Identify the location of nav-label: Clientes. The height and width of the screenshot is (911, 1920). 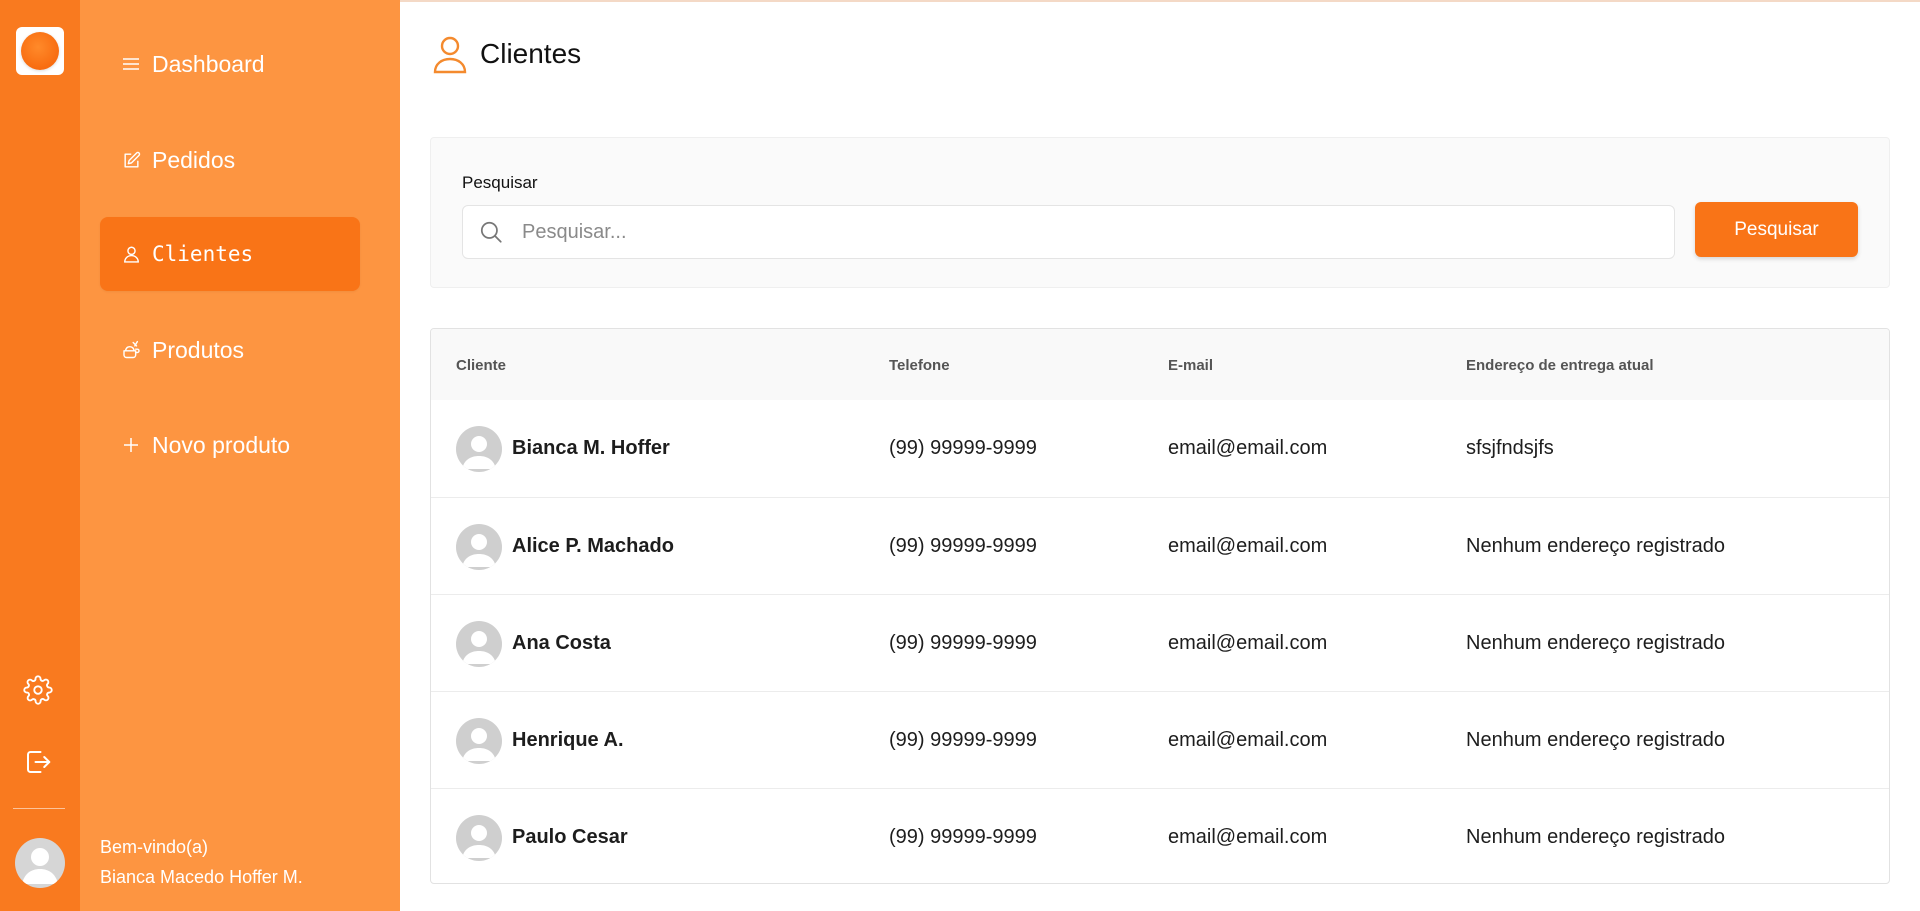
(203, 254).